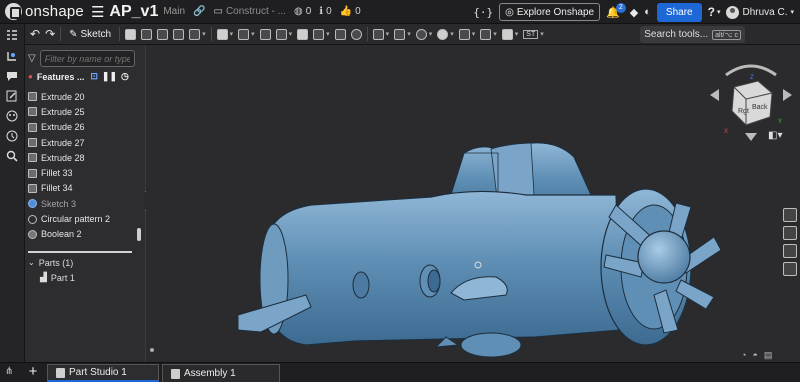 The image size is (800, 382). I want to click on feature-item: Boolean 2, so click(81, 234).